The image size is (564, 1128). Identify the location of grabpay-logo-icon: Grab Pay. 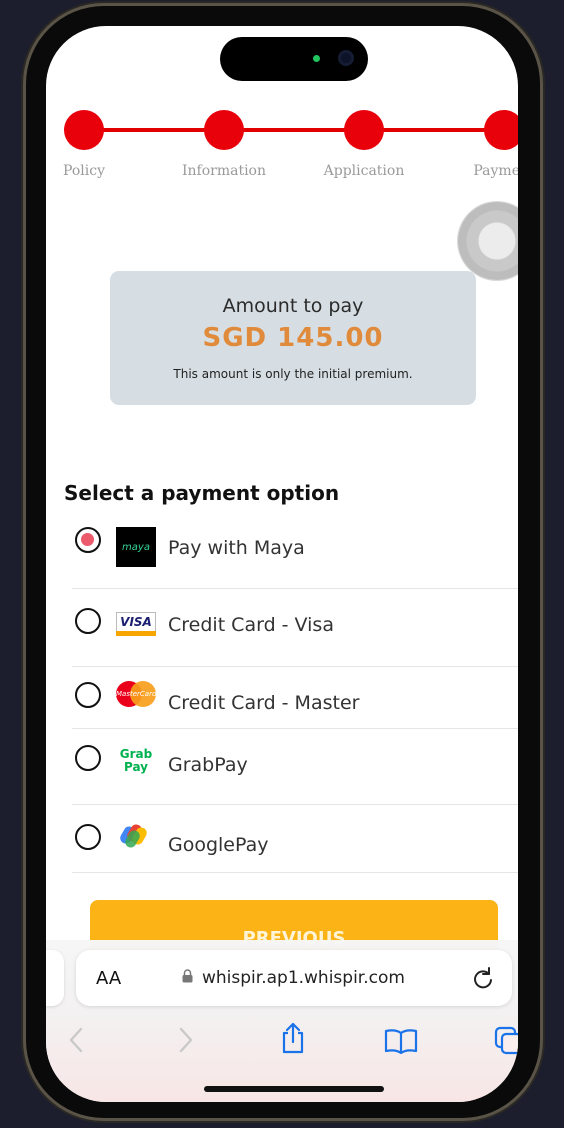
(136, 760).